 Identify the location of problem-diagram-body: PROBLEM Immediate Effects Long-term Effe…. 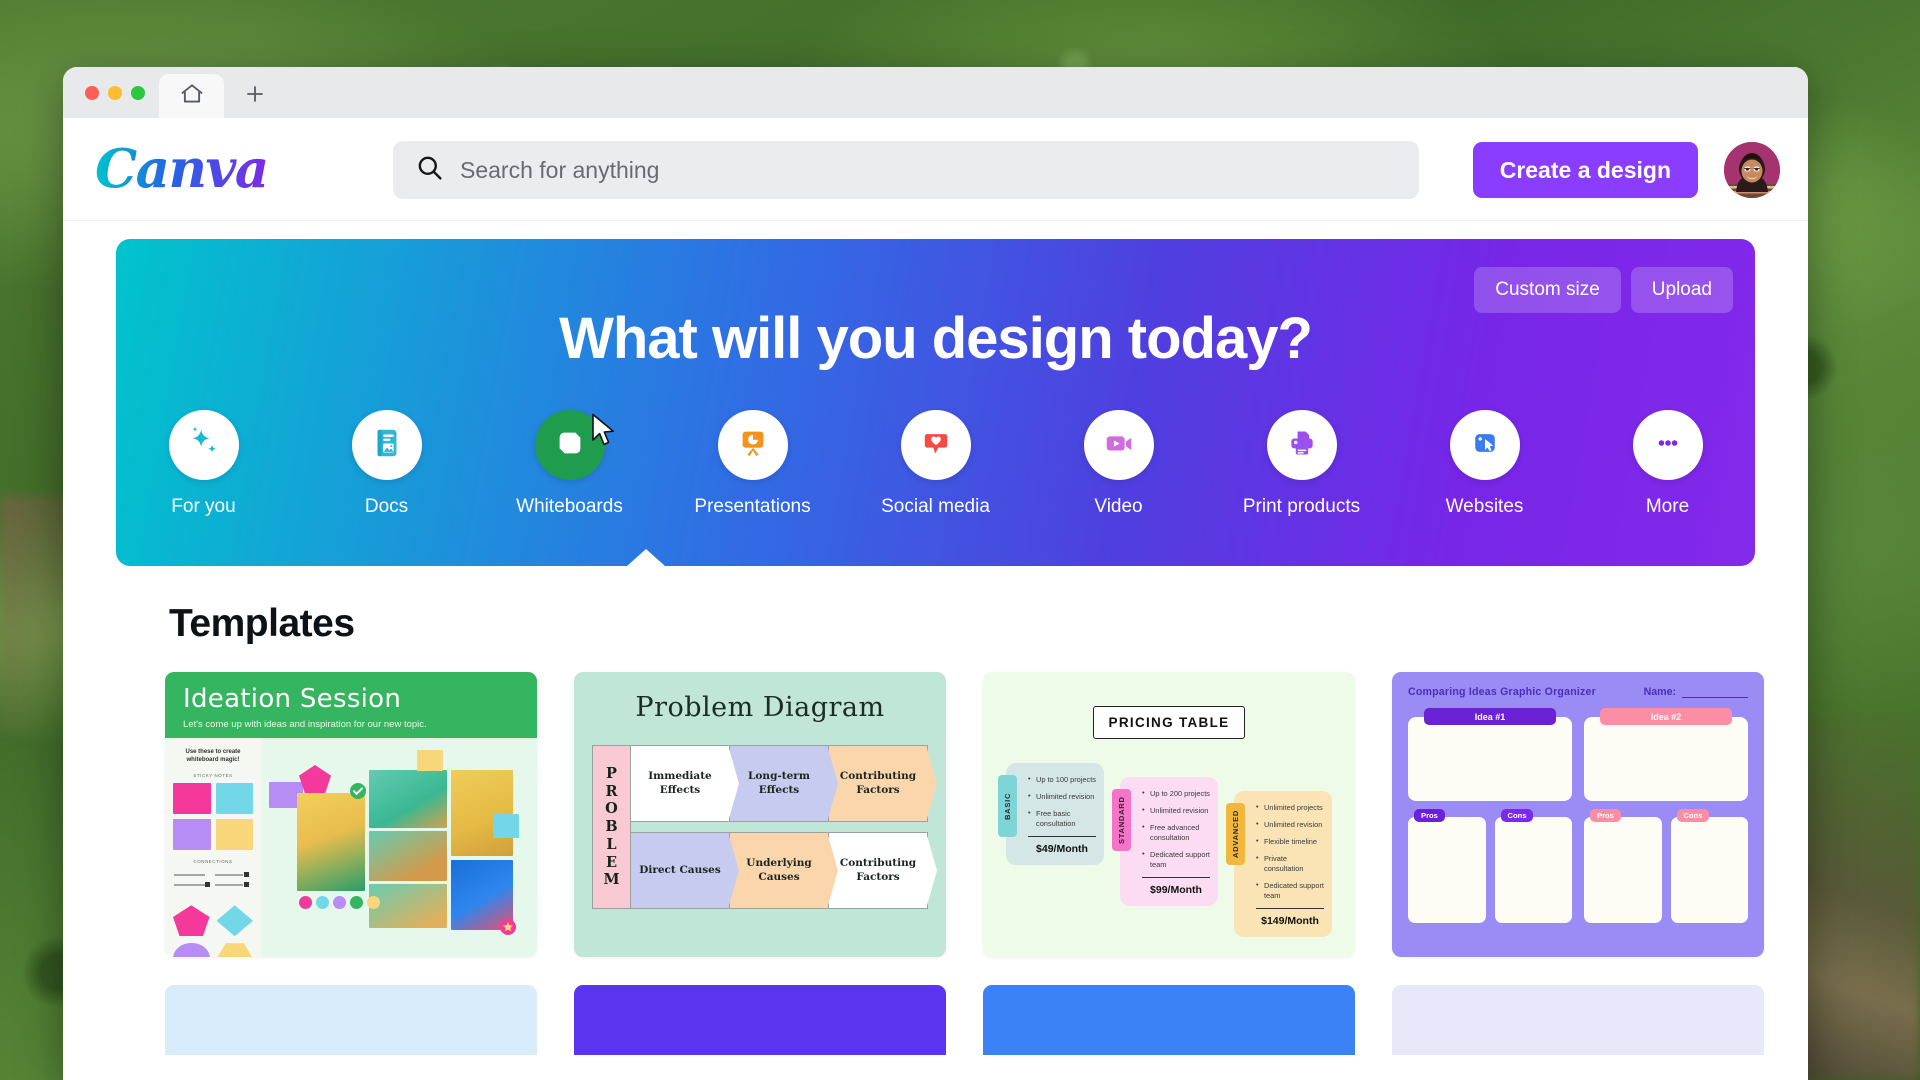
(760, 827).